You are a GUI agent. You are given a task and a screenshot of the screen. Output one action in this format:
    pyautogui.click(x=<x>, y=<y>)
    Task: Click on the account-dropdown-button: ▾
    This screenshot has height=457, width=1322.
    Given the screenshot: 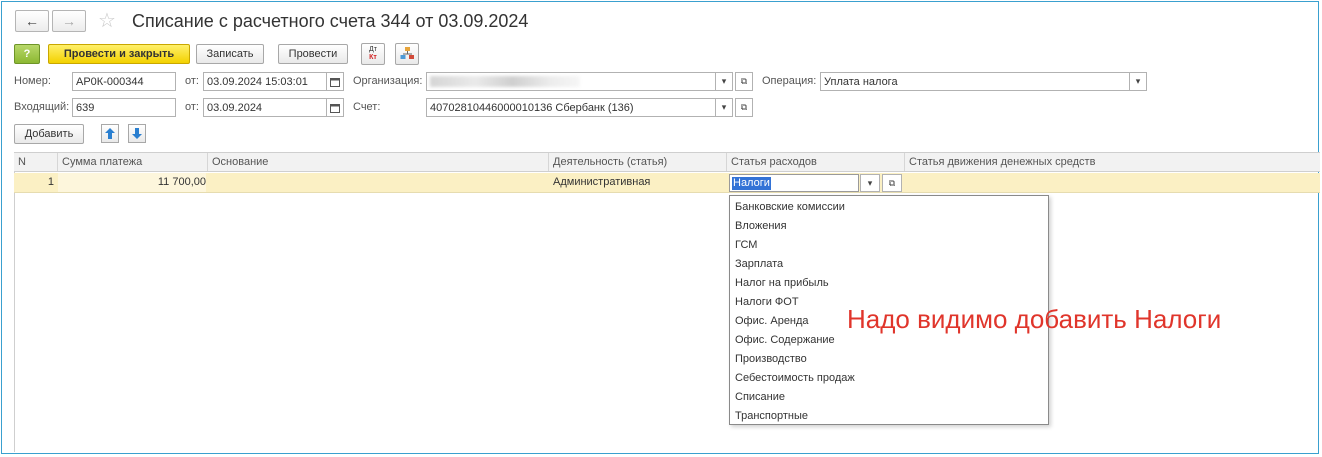 What is the action you would take?
    pyautogui.click(x=724, y=107)
    